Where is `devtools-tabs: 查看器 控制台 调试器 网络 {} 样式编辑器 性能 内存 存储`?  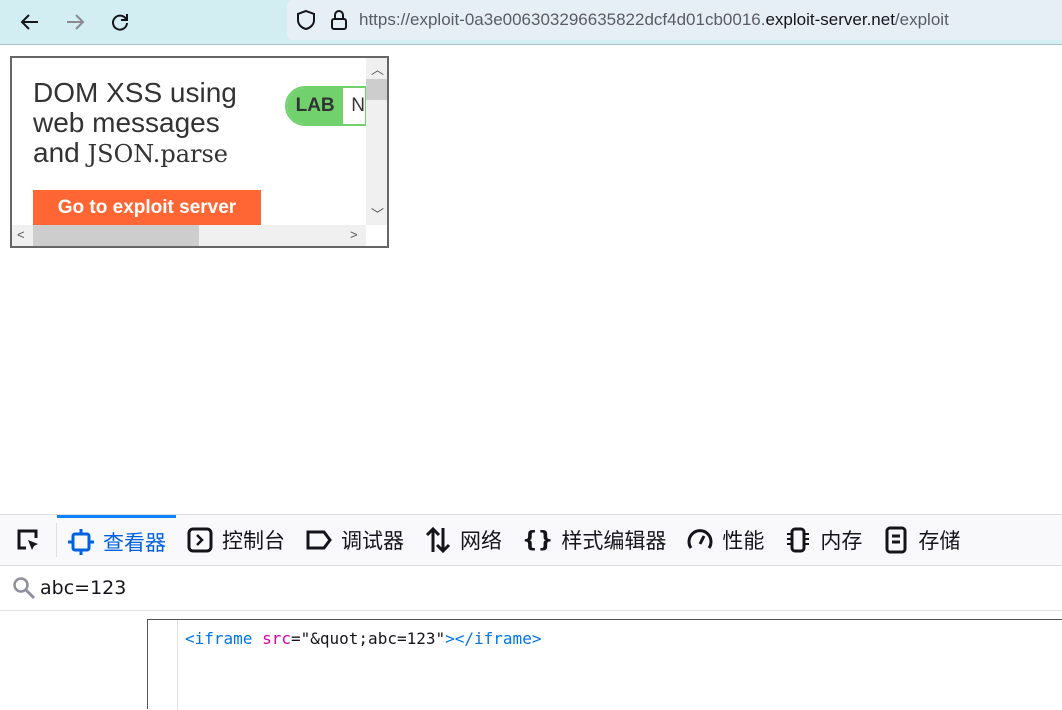
devtools-tabs: 查看器 控制台 调试器 网络 {} 样式编辑器 性能 内存 存储 is located at coordinates (531, 540).